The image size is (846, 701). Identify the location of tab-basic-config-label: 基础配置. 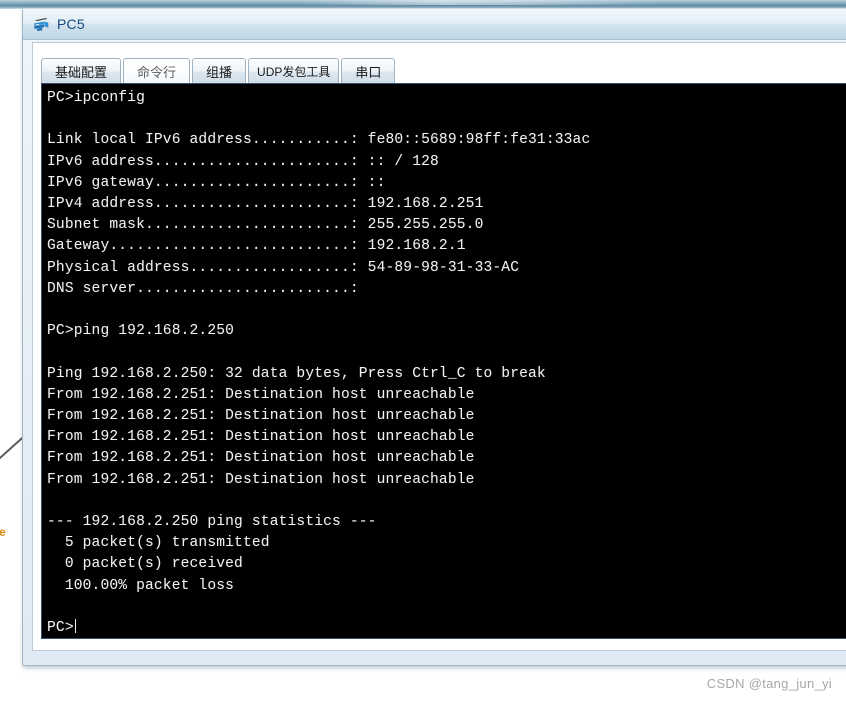
(81, 72).